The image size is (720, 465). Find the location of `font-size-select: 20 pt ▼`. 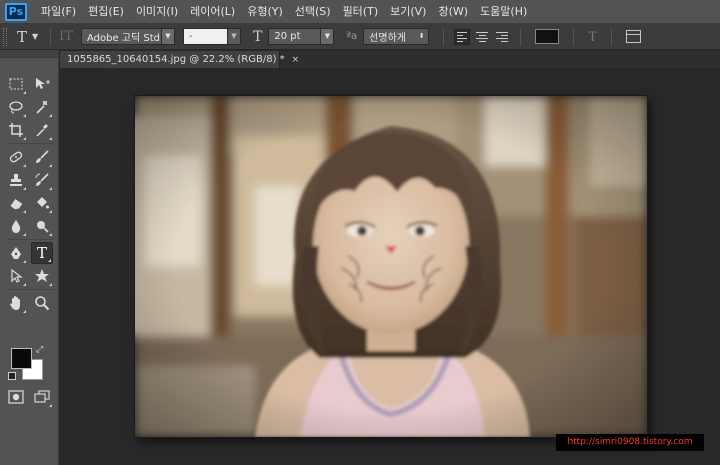

font-size-select: 20 pt ▼ is located at coordinates (301, 36).